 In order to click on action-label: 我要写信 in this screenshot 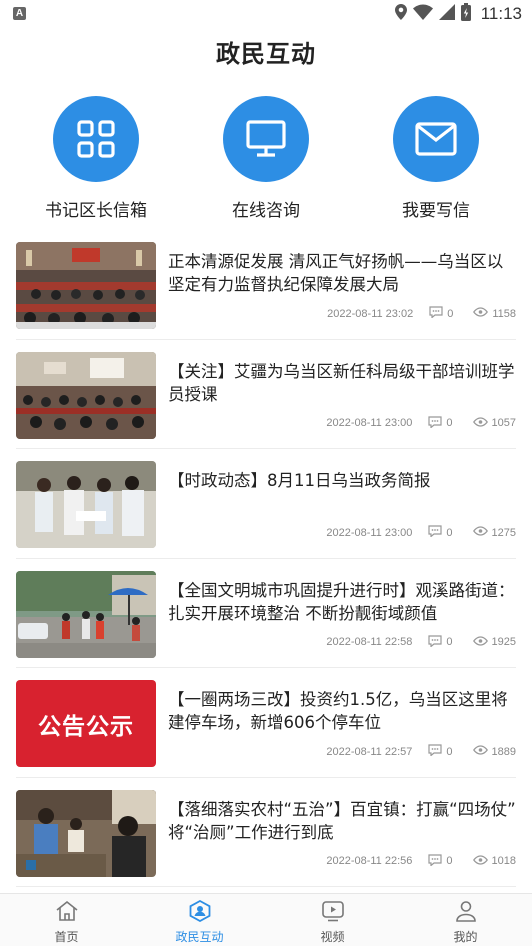, I will do `click(436, 211)`.